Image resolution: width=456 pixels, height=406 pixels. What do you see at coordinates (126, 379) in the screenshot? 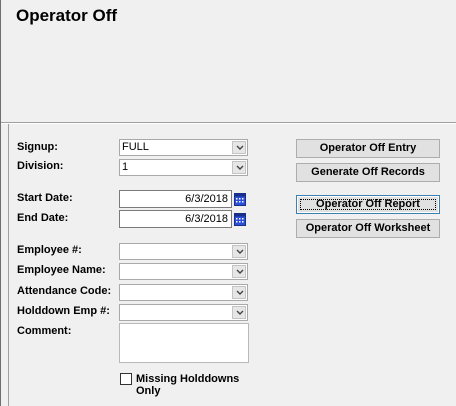
I see `missing-holddowns-checkbox` at bounding box center [126, 379].